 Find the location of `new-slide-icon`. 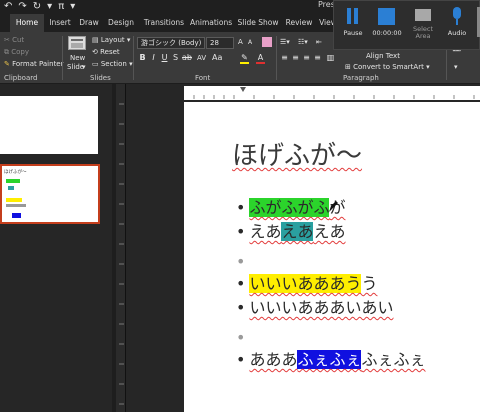

new-slide-icon is located at coordinates (77, 43).